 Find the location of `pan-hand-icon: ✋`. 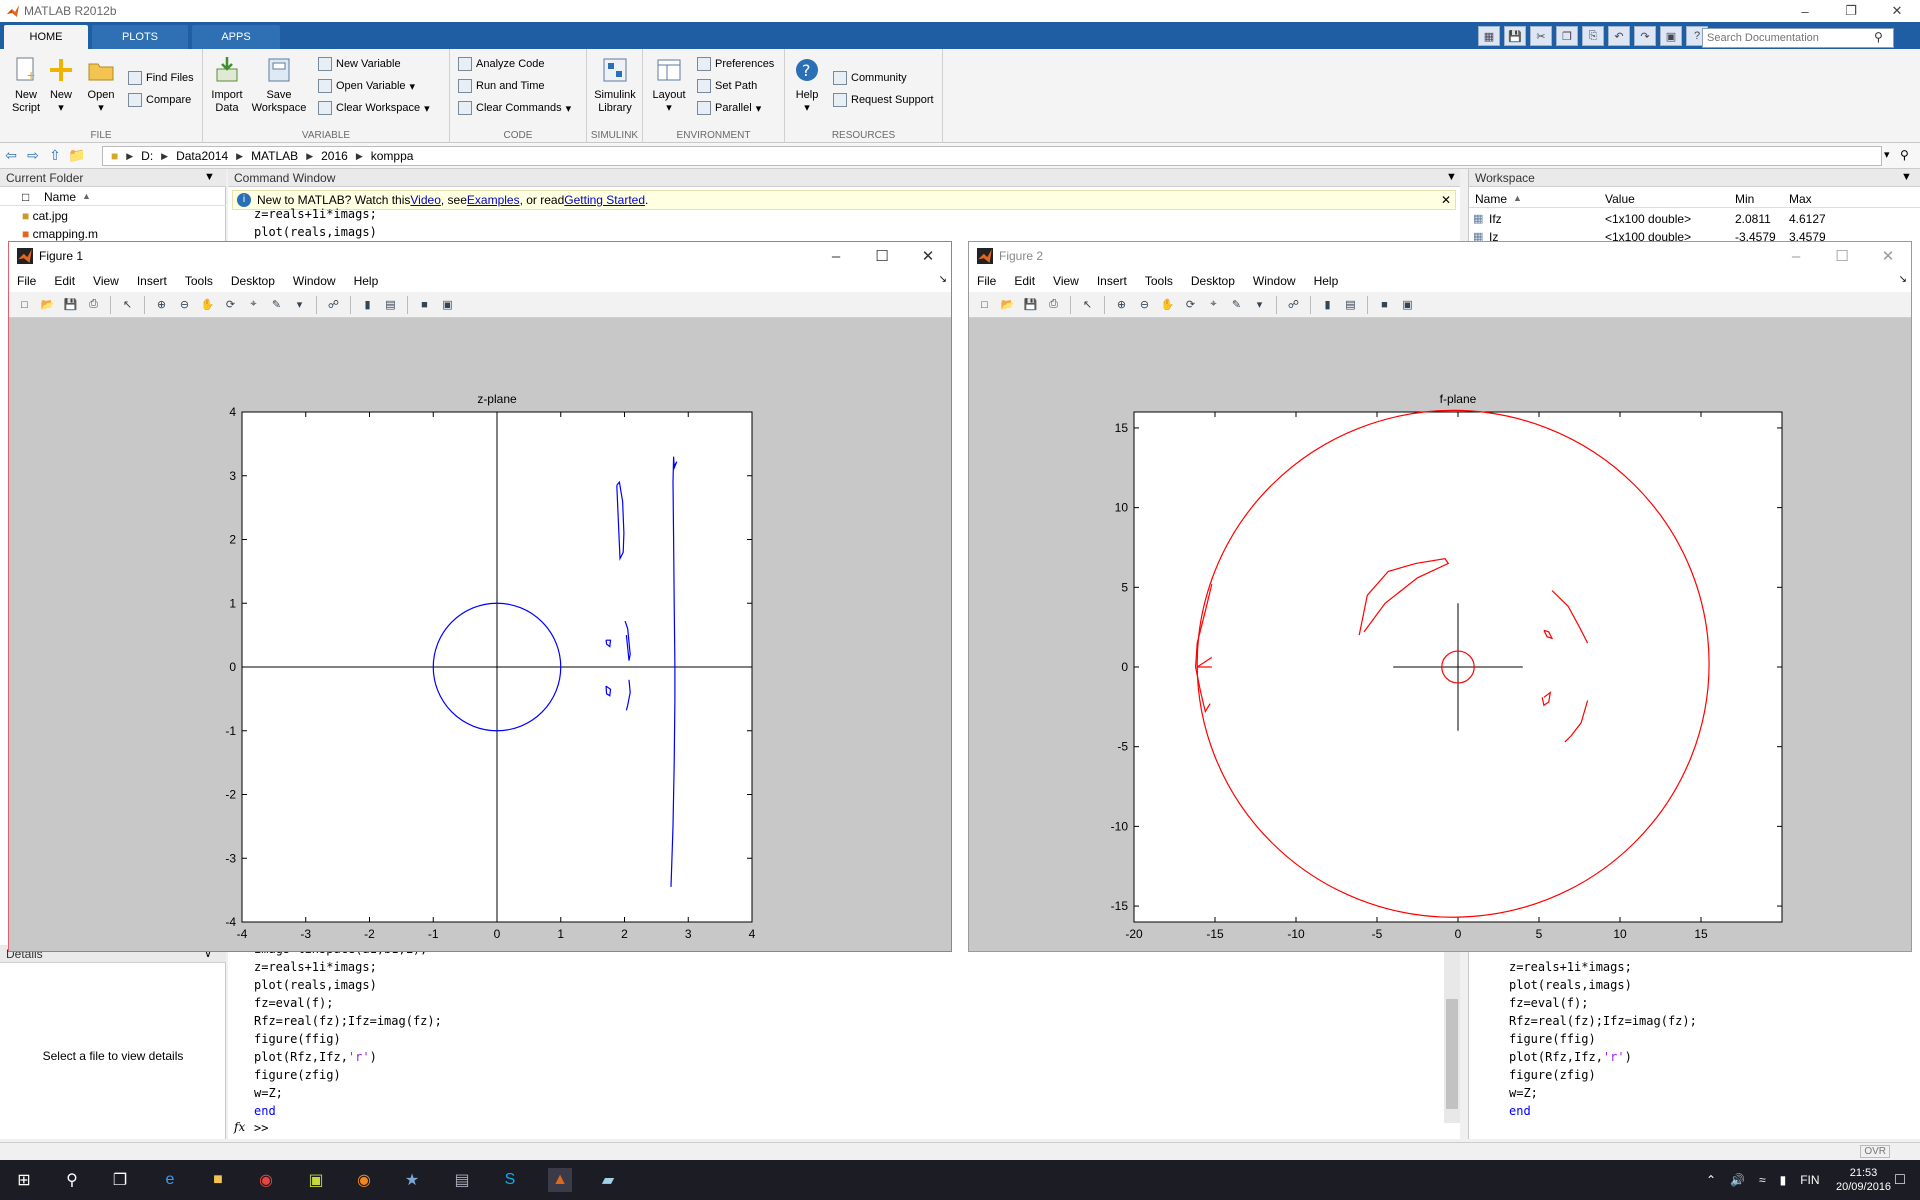

pan-hand-icon: ✋ is located at coordinates (1167, 305).